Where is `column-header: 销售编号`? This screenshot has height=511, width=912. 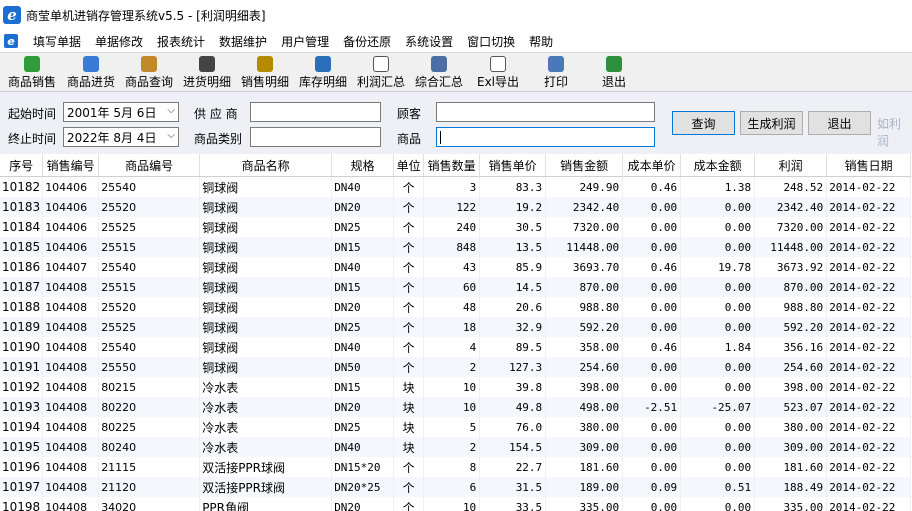
column-header: 销售编号 is located at coordinates (71, 165).